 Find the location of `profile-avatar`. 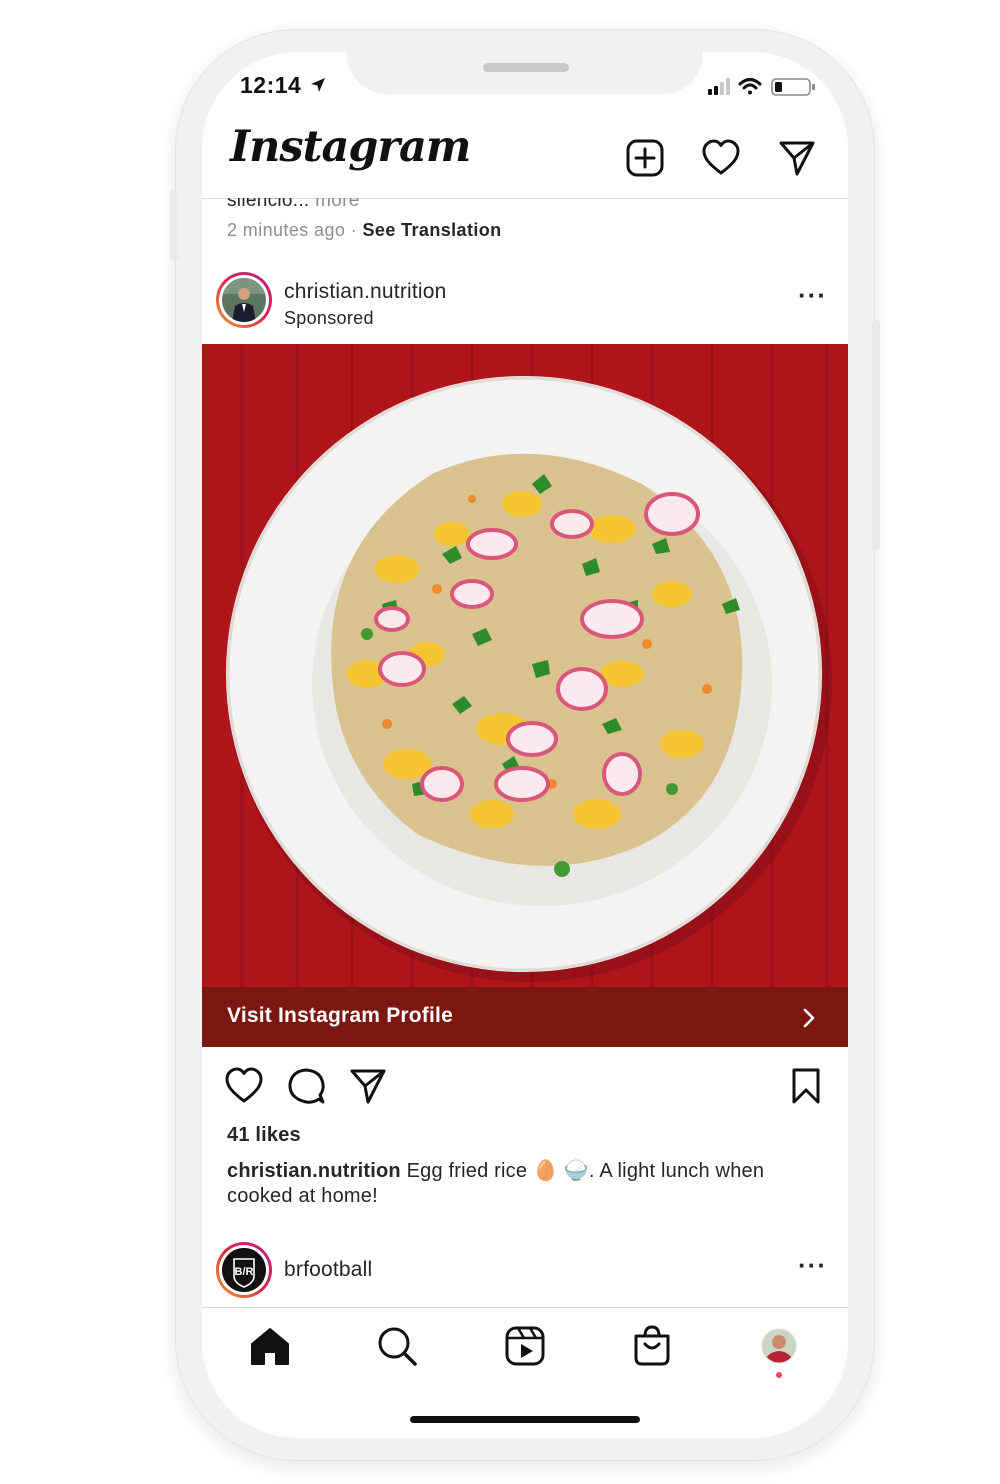

profile-avatar is located at coordinates (779, 1346).